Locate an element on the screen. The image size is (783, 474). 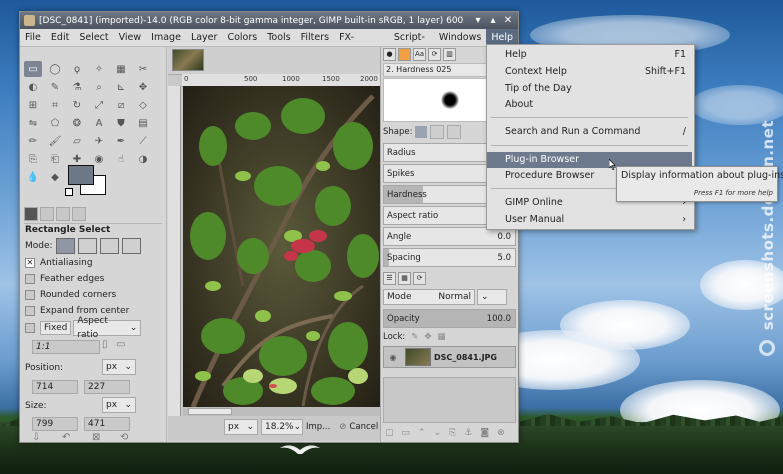
ink-tool-icon: ✒ is located at coordinates (121, 141).